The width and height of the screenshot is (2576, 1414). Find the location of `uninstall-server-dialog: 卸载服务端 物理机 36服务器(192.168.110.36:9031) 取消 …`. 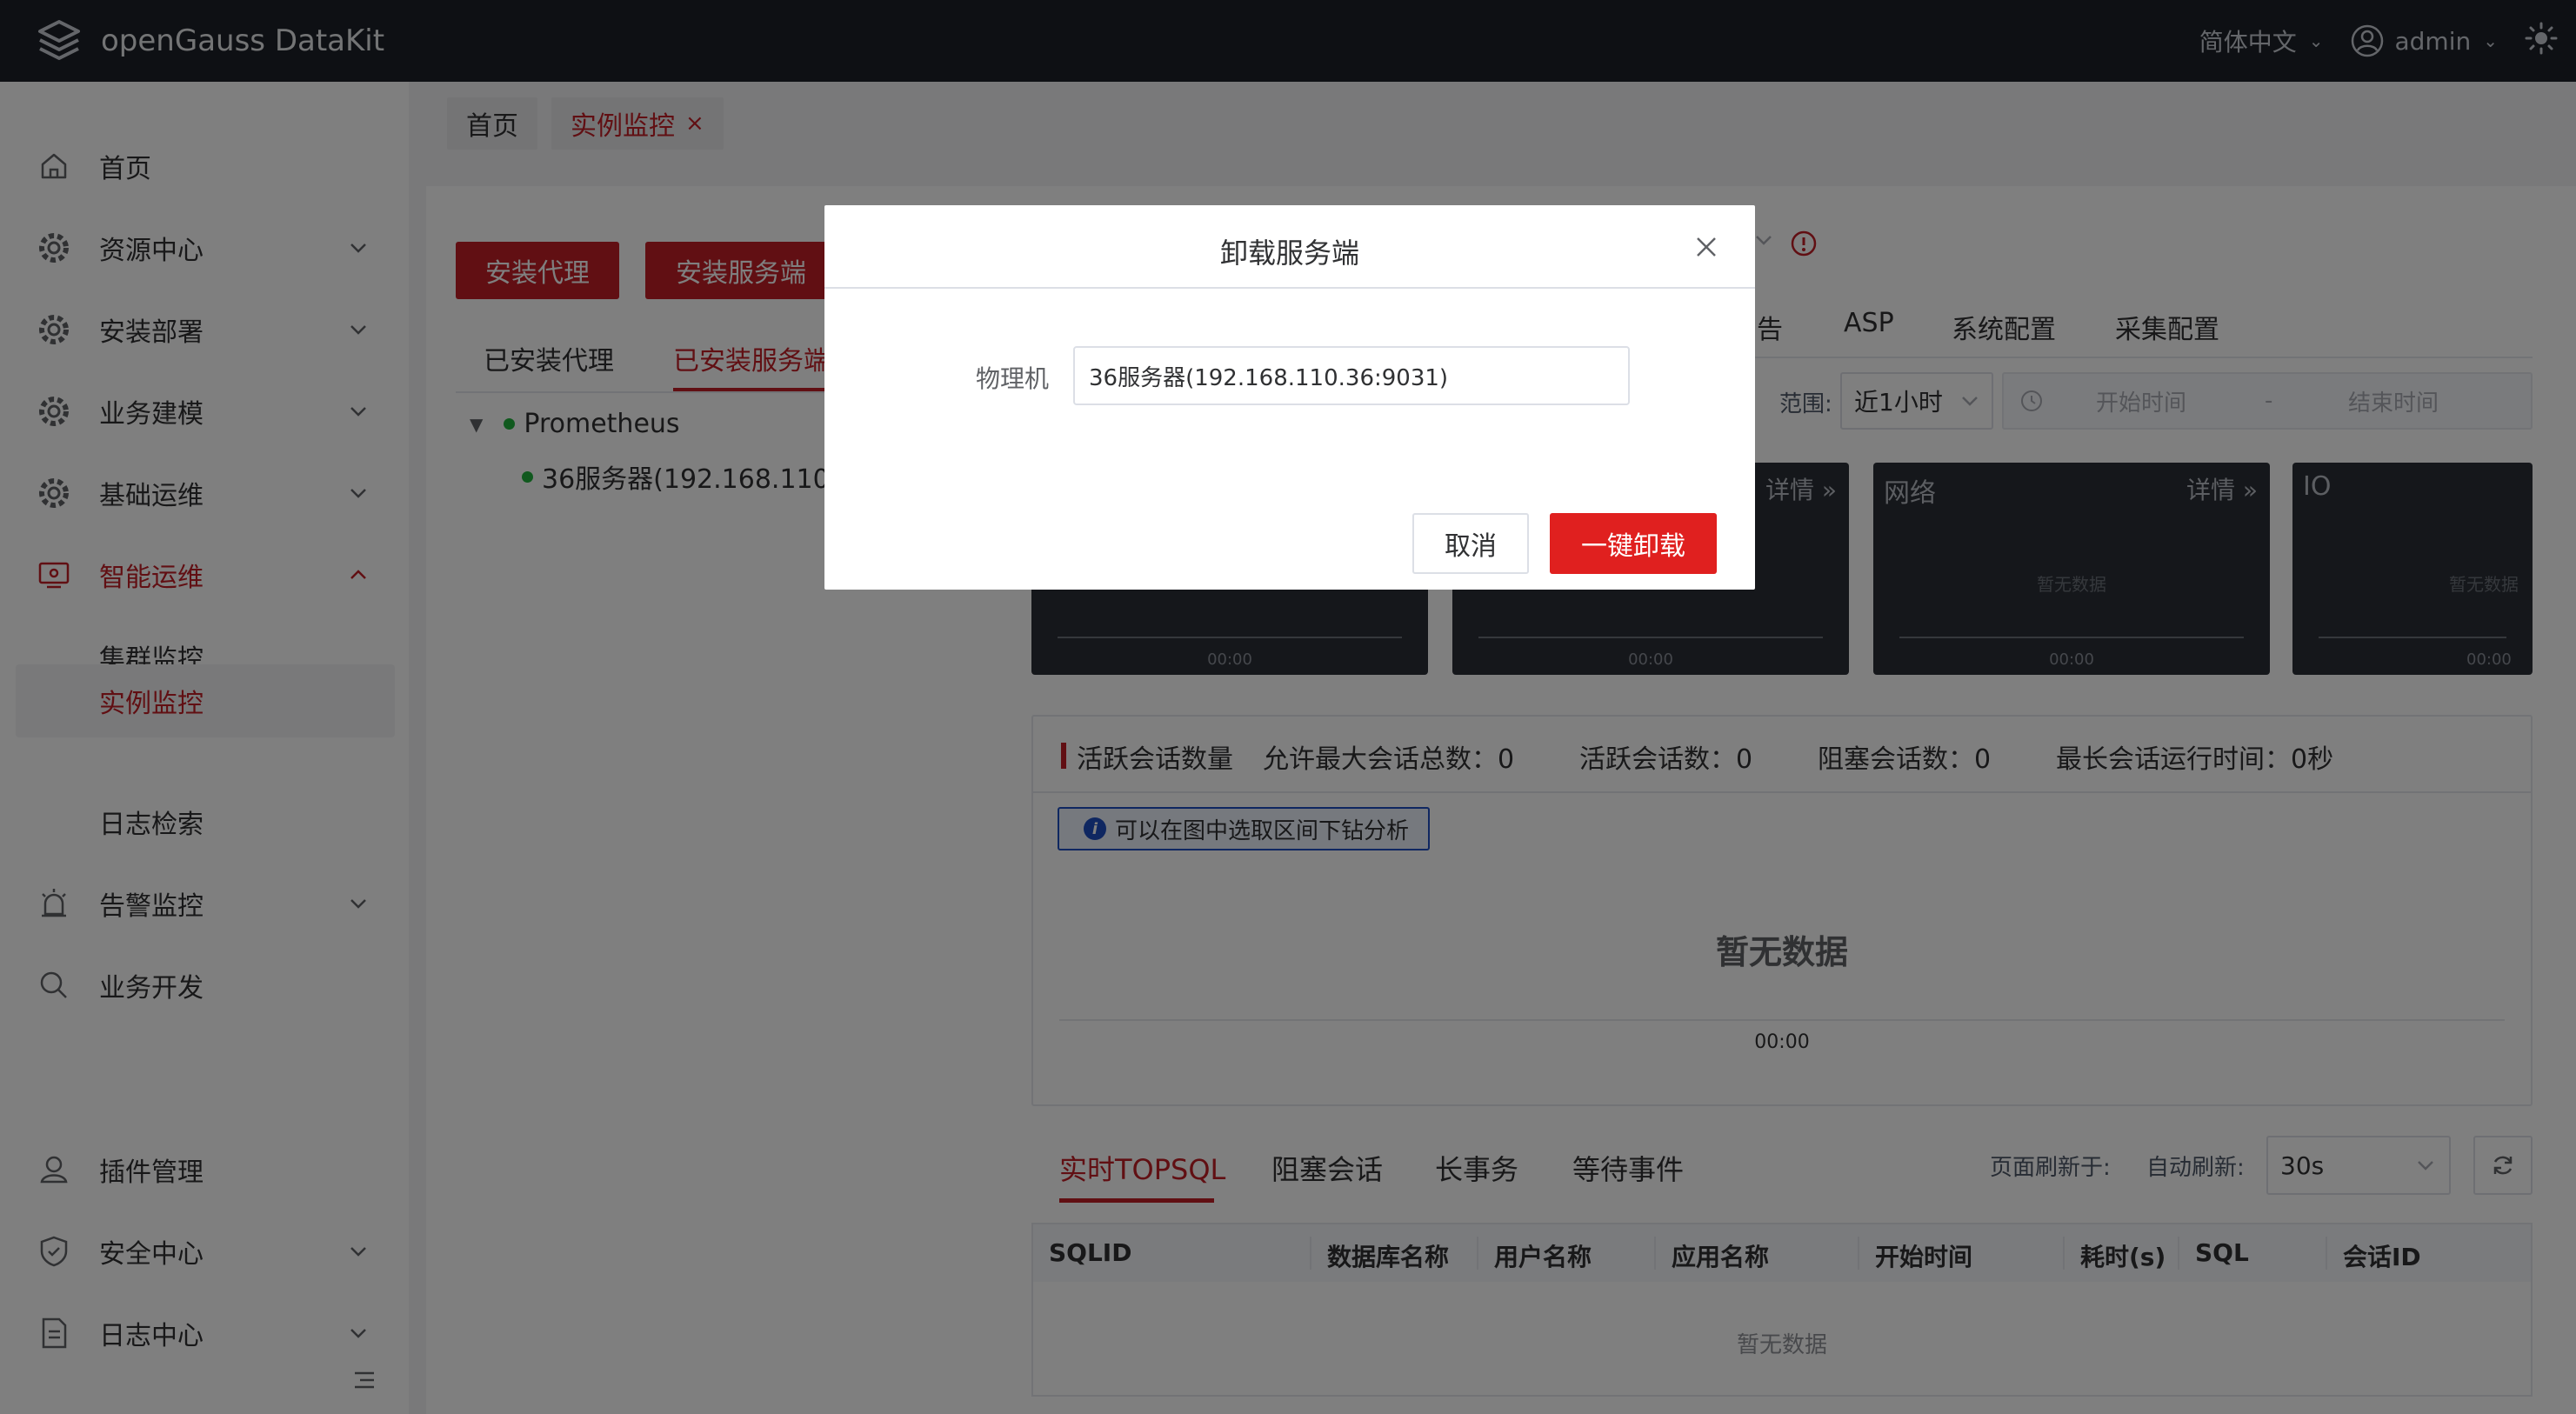

uninstall-server-dialog: 卸载服务端 物理机 36服务器(192.168.110.36:9031) 取消 … is located at coordinates (1289, 397).